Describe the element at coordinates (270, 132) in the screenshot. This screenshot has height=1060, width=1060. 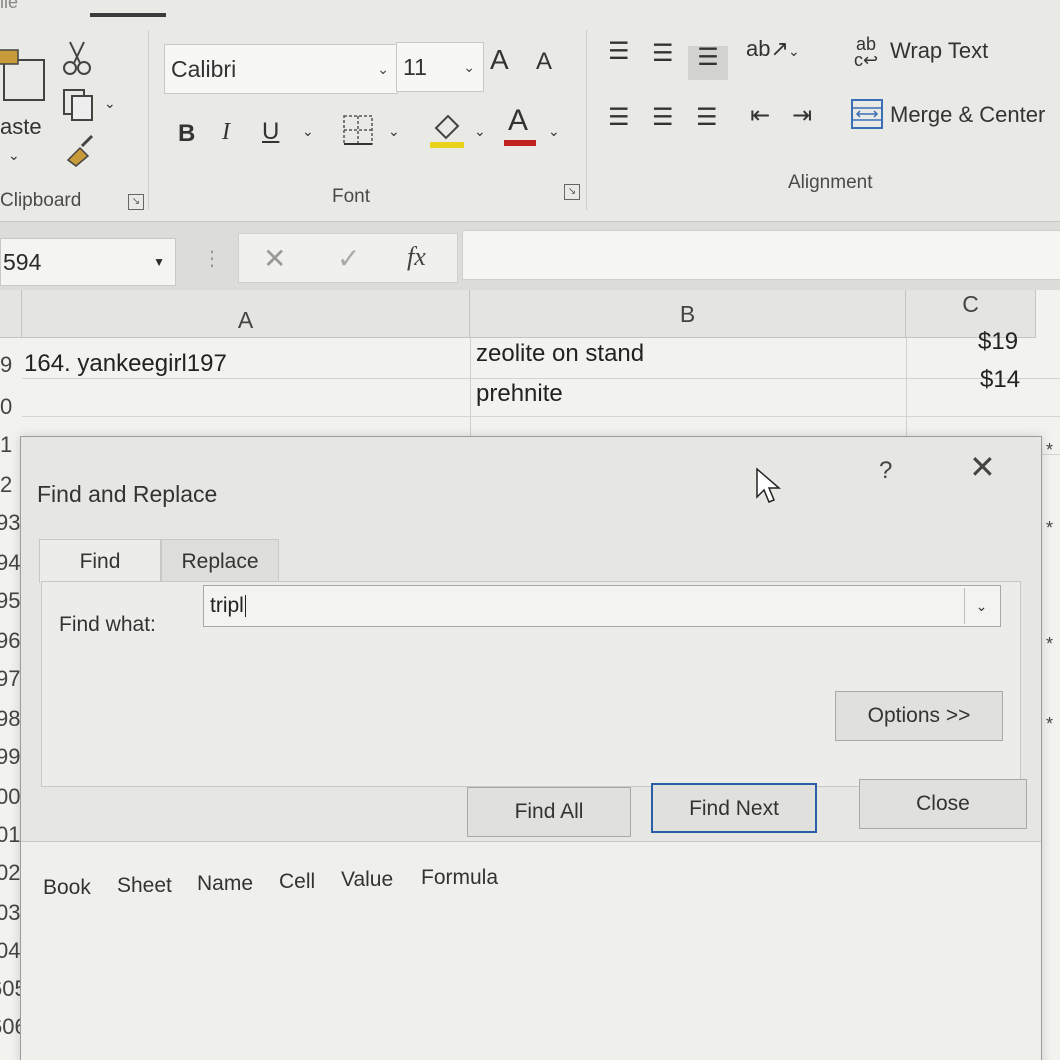
I see `underline-button: U` at that location.